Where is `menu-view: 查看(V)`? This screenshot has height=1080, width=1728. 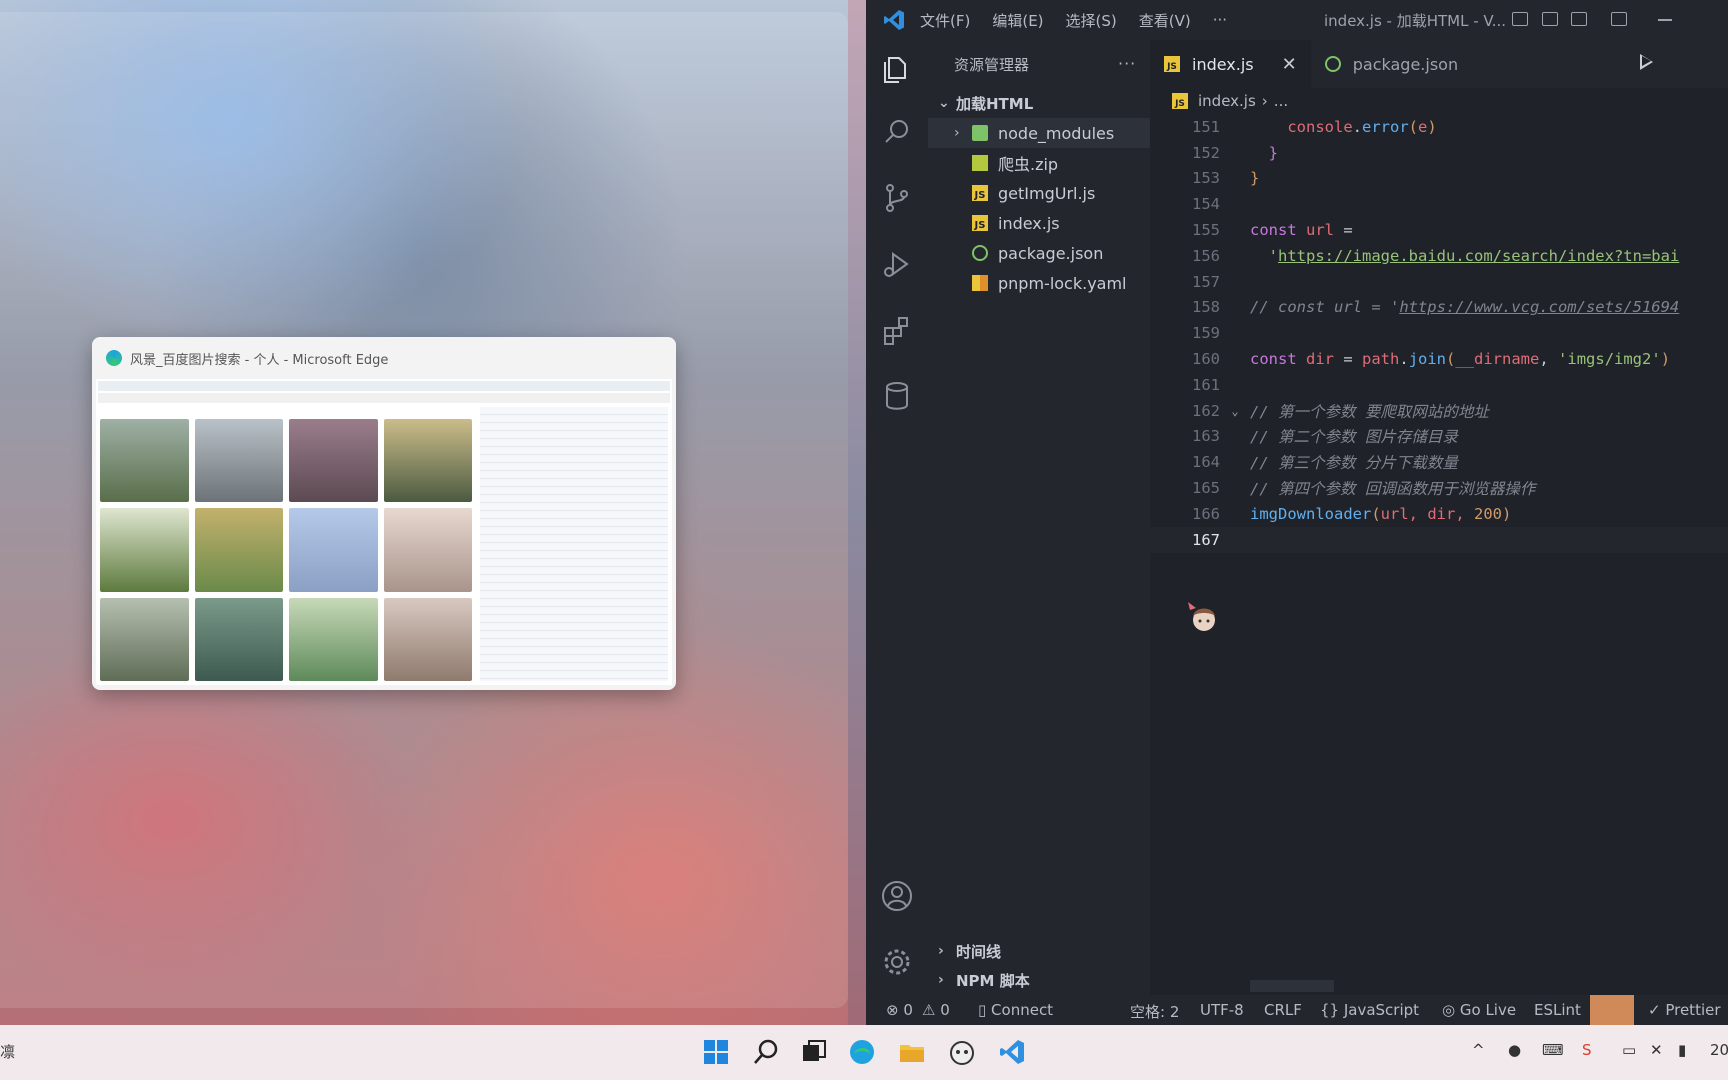
menu-view: 查看(V) is located at coordinates (1165, 20).